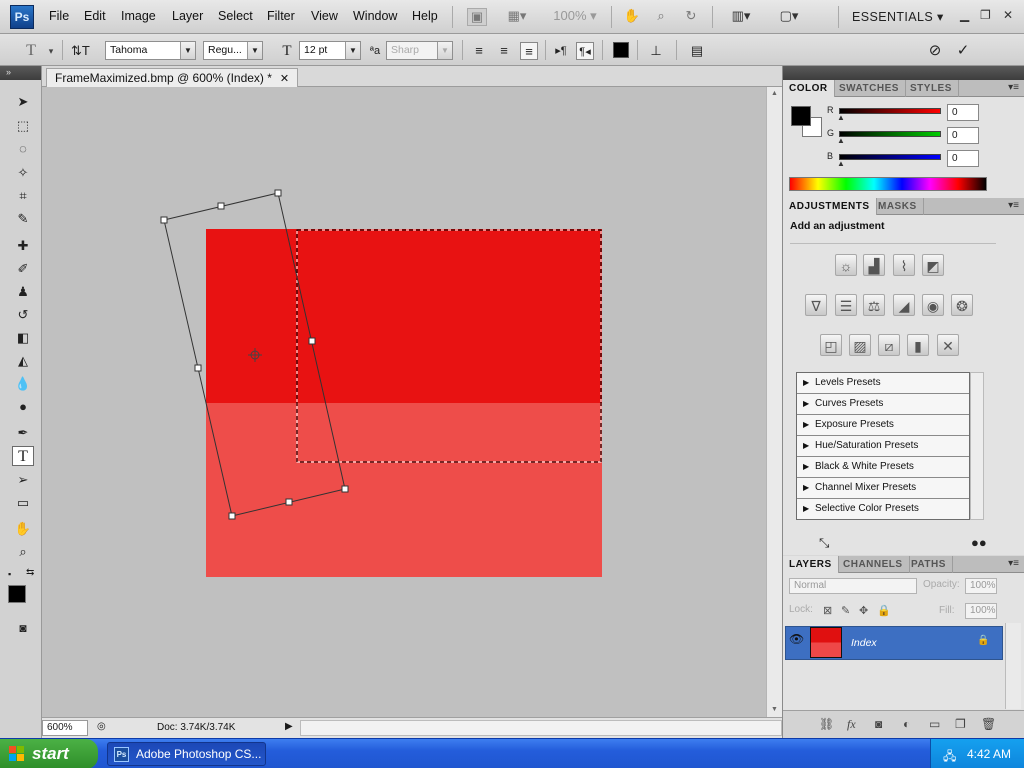 The height and width of the screenshot is (768, 1024). What do you see at coordinates (962, 305) in the screenshot?
I see `channel-mixer-icon: ❂` at bounding box center [962, 305].